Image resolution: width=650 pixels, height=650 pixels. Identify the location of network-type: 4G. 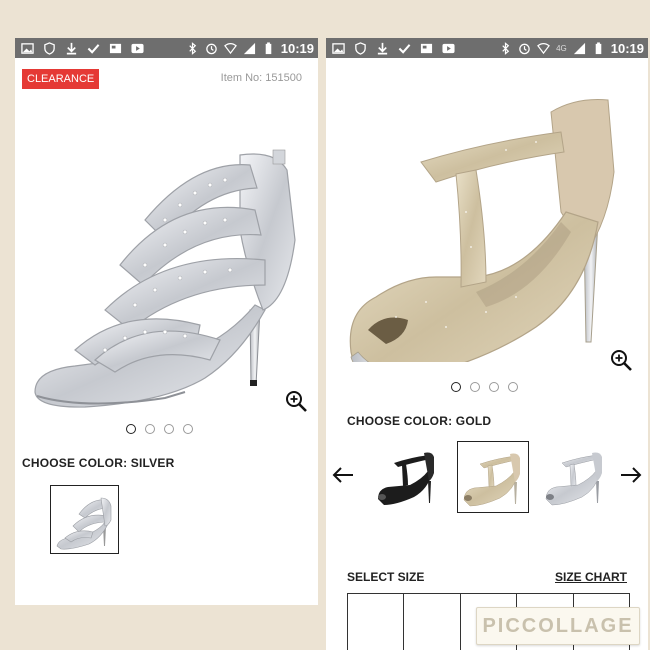
(561, 48).